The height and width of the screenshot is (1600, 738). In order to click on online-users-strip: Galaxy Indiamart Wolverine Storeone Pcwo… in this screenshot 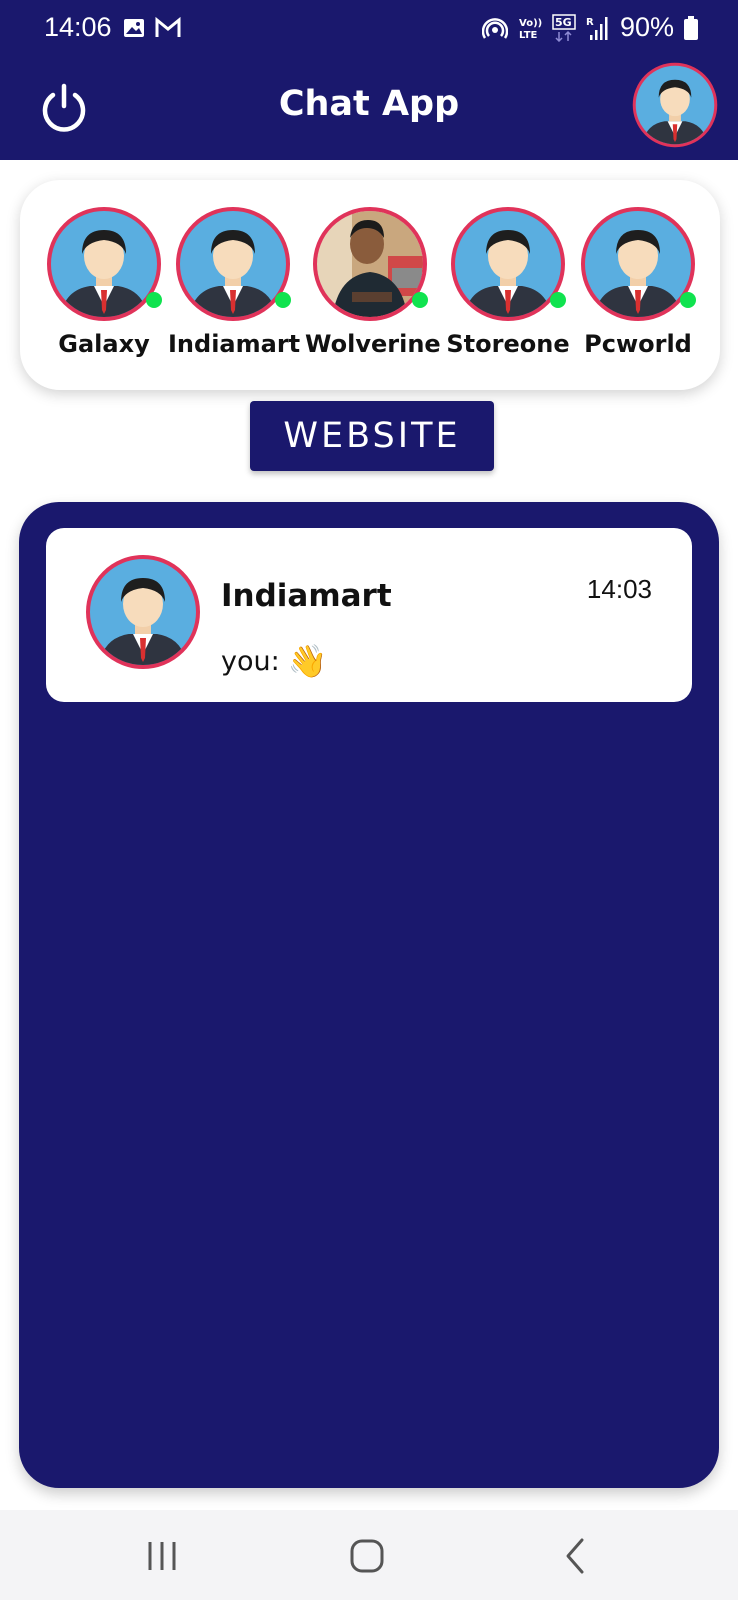, I will do `click(370, 285)`.